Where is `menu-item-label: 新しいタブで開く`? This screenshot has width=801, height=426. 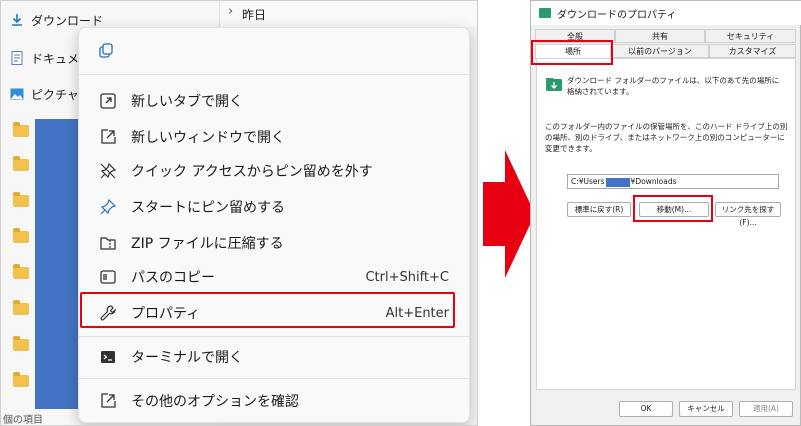 menu-item-label: 新しいタブで開く is located at coordinates (187, 102).